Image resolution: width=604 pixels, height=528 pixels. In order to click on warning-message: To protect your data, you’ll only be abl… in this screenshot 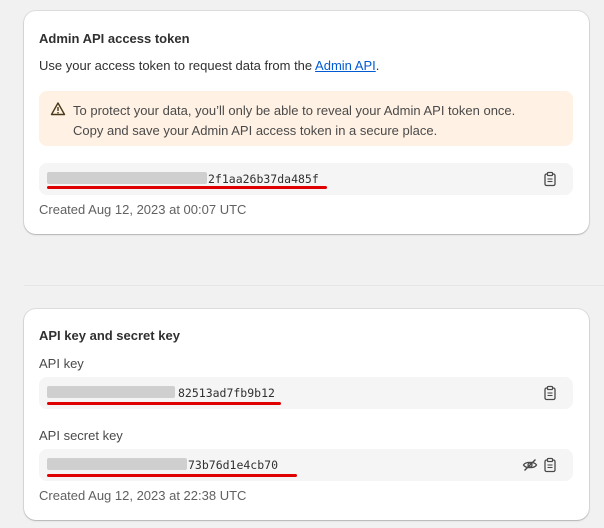, I will do `click(318, 121)`.